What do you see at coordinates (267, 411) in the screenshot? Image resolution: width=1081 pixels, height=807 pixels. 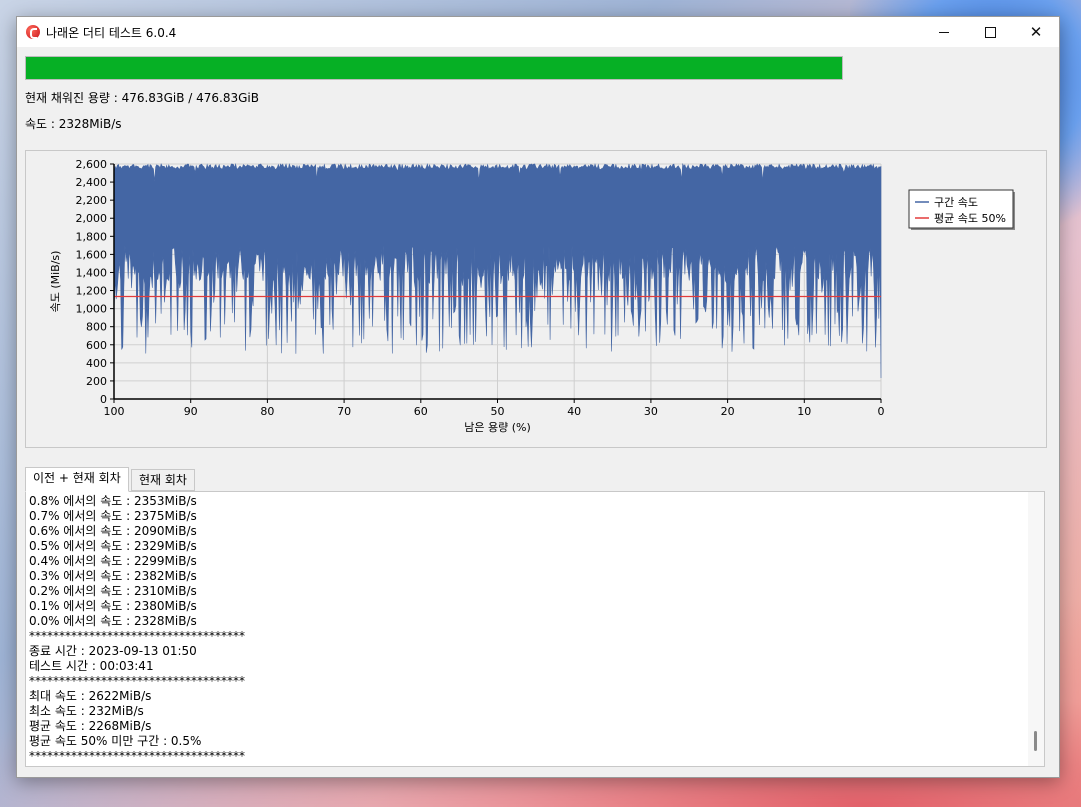 I see `x-tick-label: 80` at bounding box center [267, 411].